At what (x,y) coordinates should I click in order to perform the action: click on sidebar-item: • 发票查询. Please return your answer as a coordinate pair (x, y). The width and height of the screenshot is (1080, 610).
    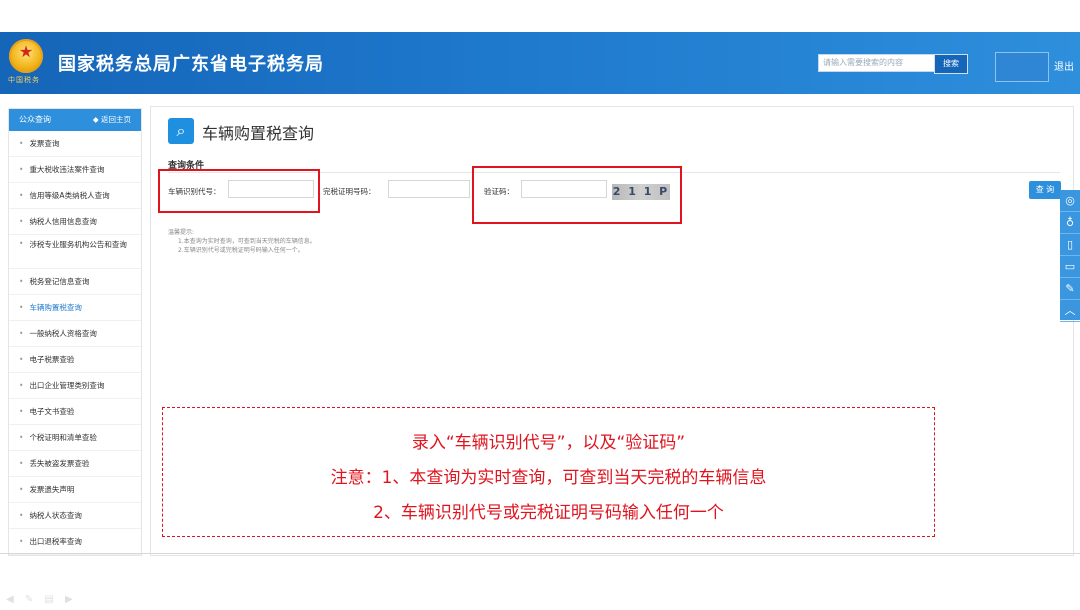
    Looking at the image, I should click on (75, 144).